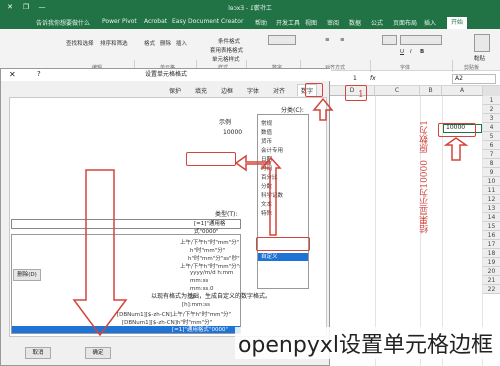  What do you see at coordinates (323, 109) in the screenshot?
I see `arrow-up-formula` at bounding box center [323, 109].